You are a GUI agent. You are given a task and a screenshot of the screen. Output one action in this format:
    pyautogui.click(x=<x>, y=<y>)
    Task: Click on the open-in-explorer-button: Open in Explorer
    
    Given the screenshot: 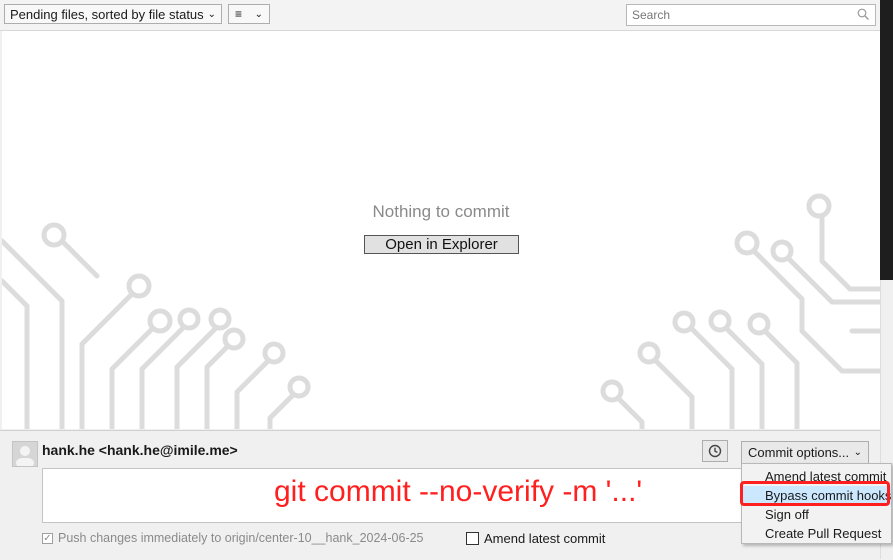 What is the action you would take?
    pyautogui.click(x=441, y=244)
    